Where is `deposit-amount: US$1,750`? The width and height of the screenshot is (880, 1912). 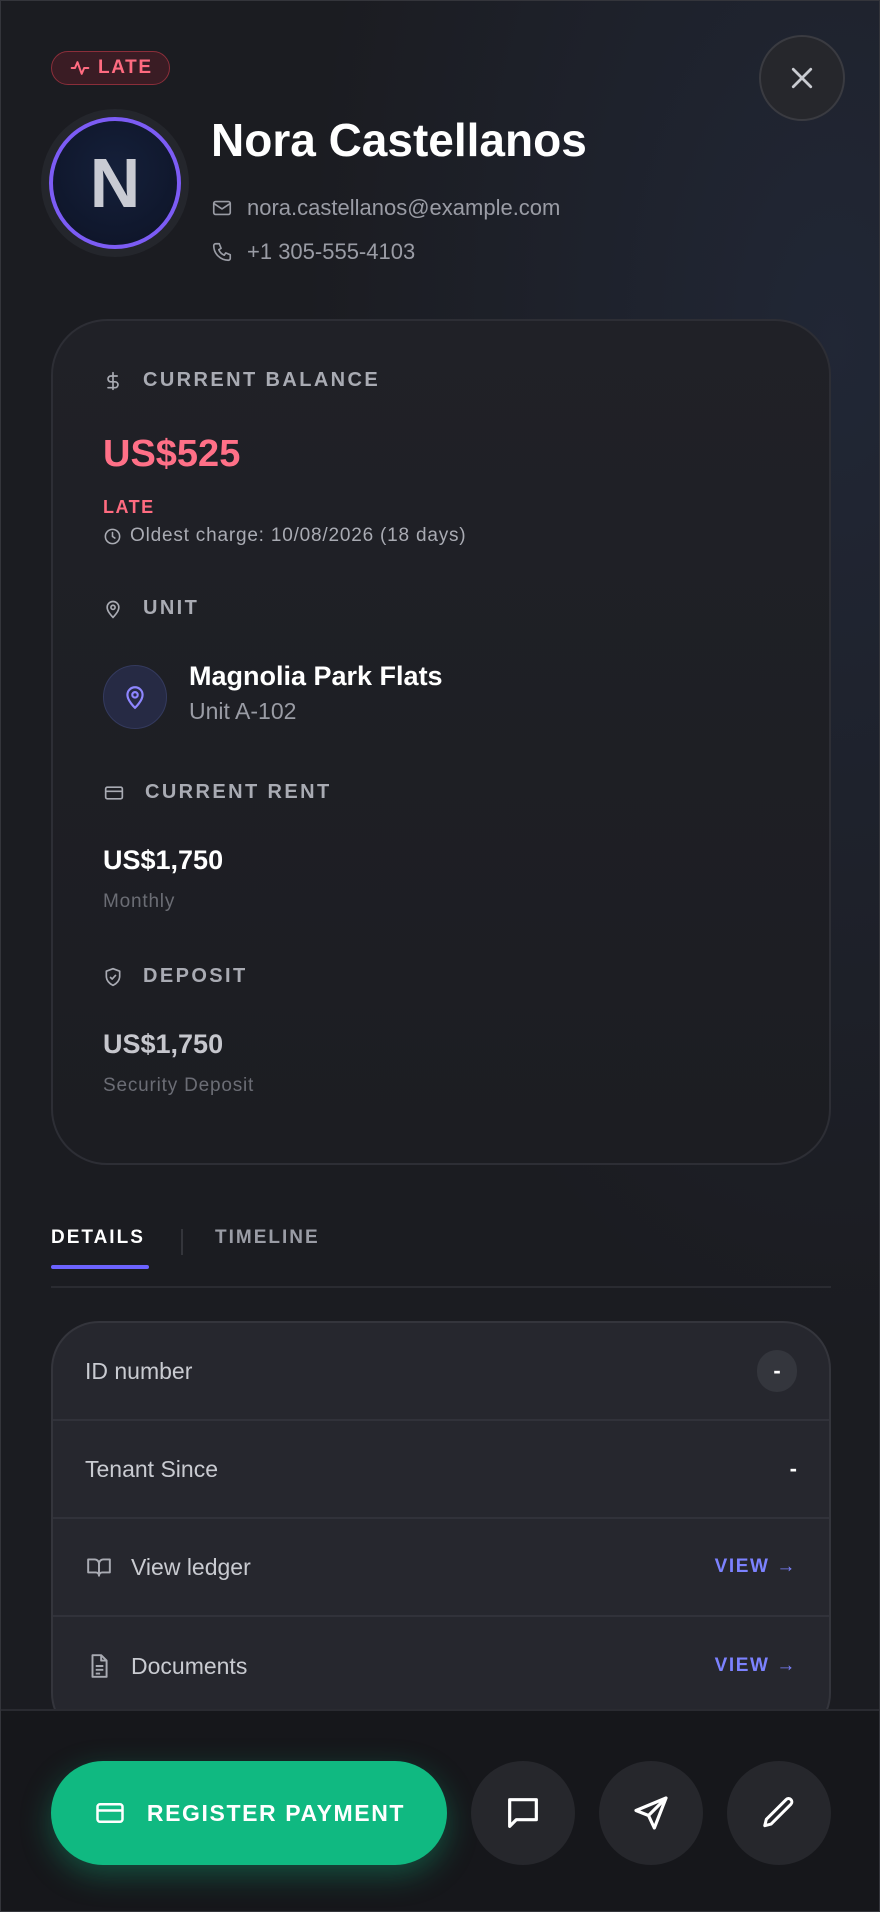 deposit-amount: US$1,750 is located at coordinates (163, 1044).